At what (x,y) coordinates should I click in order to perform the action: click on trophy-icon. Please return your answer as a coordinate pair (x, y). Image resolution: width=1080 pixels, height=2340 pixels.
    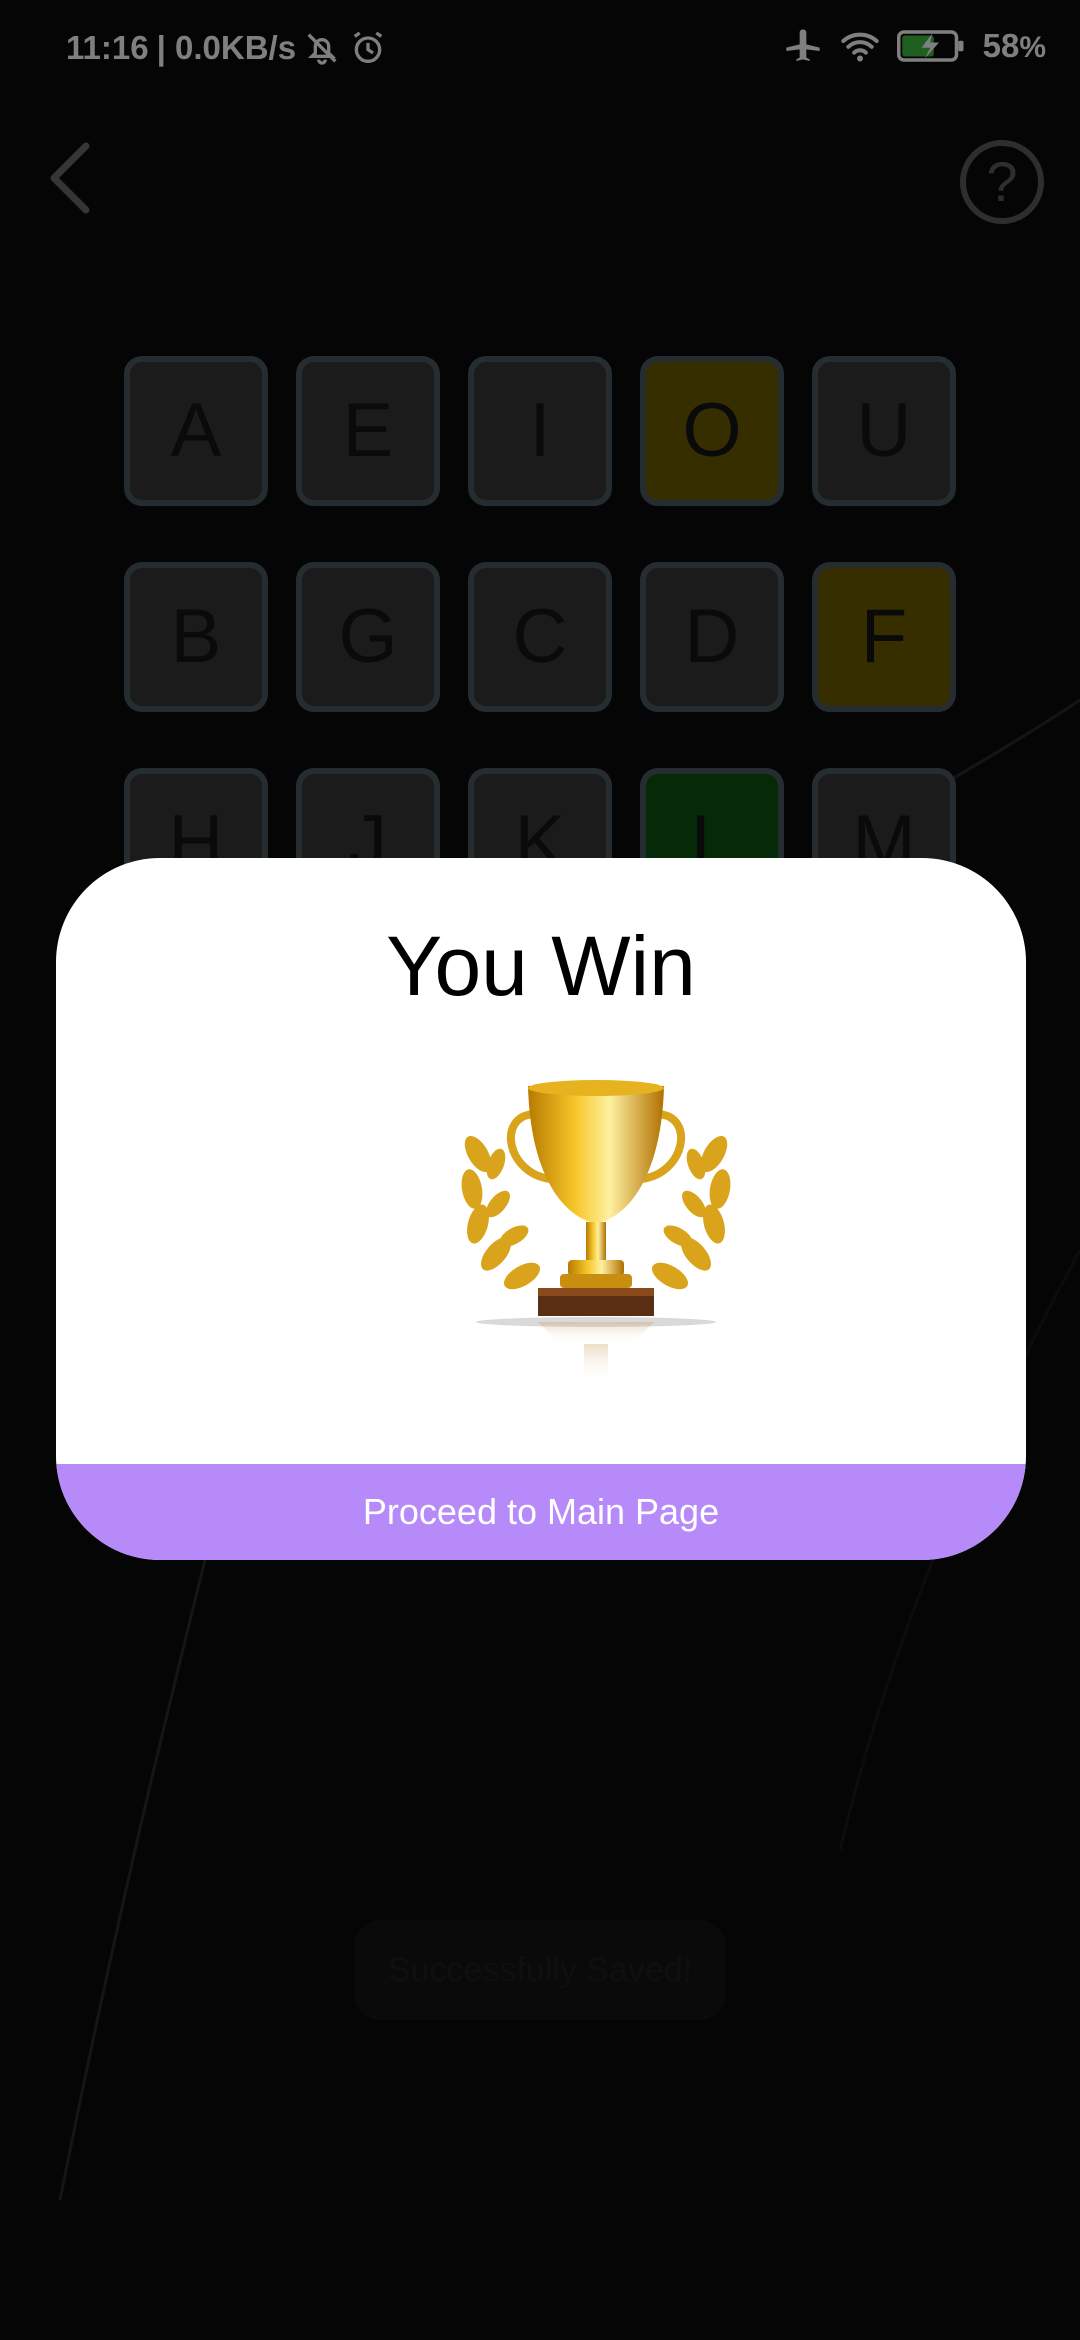
    Looking at the image, I should click on (596, 1232).